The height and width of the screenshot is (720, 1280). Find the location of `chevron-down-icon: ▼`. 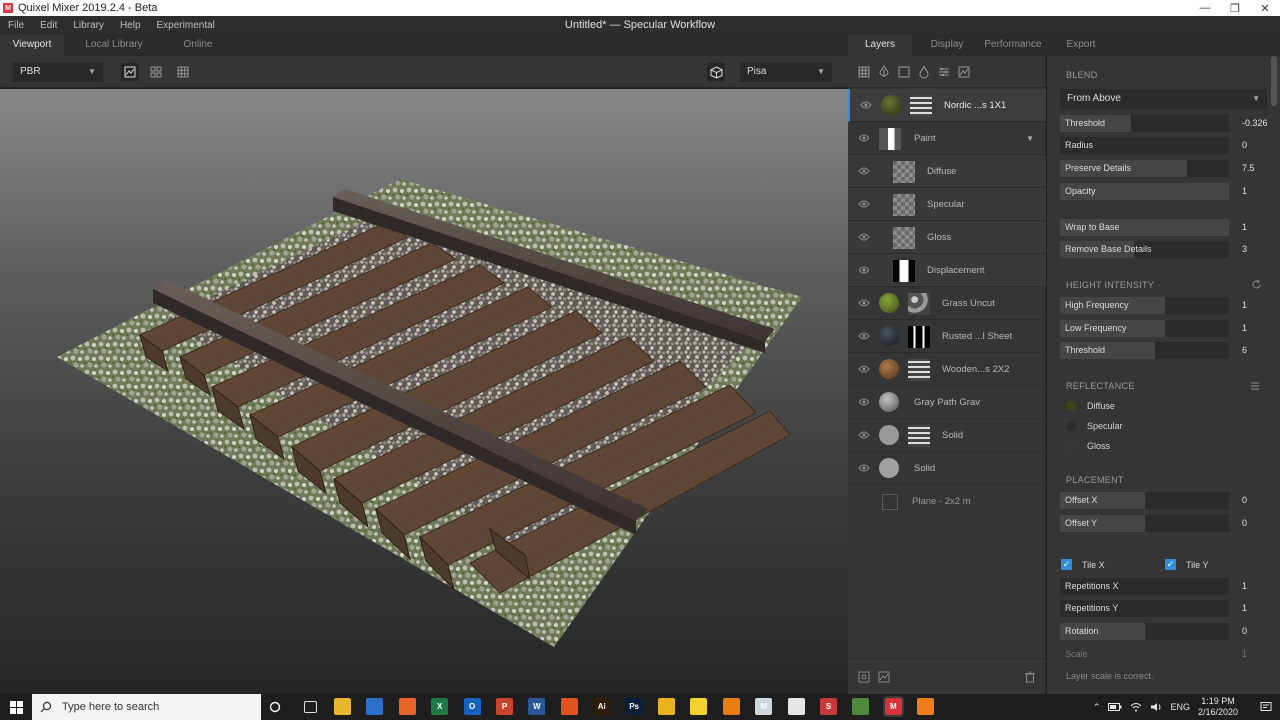

chevron-down-icon: ▼ is located at coordinates (1030, 138).